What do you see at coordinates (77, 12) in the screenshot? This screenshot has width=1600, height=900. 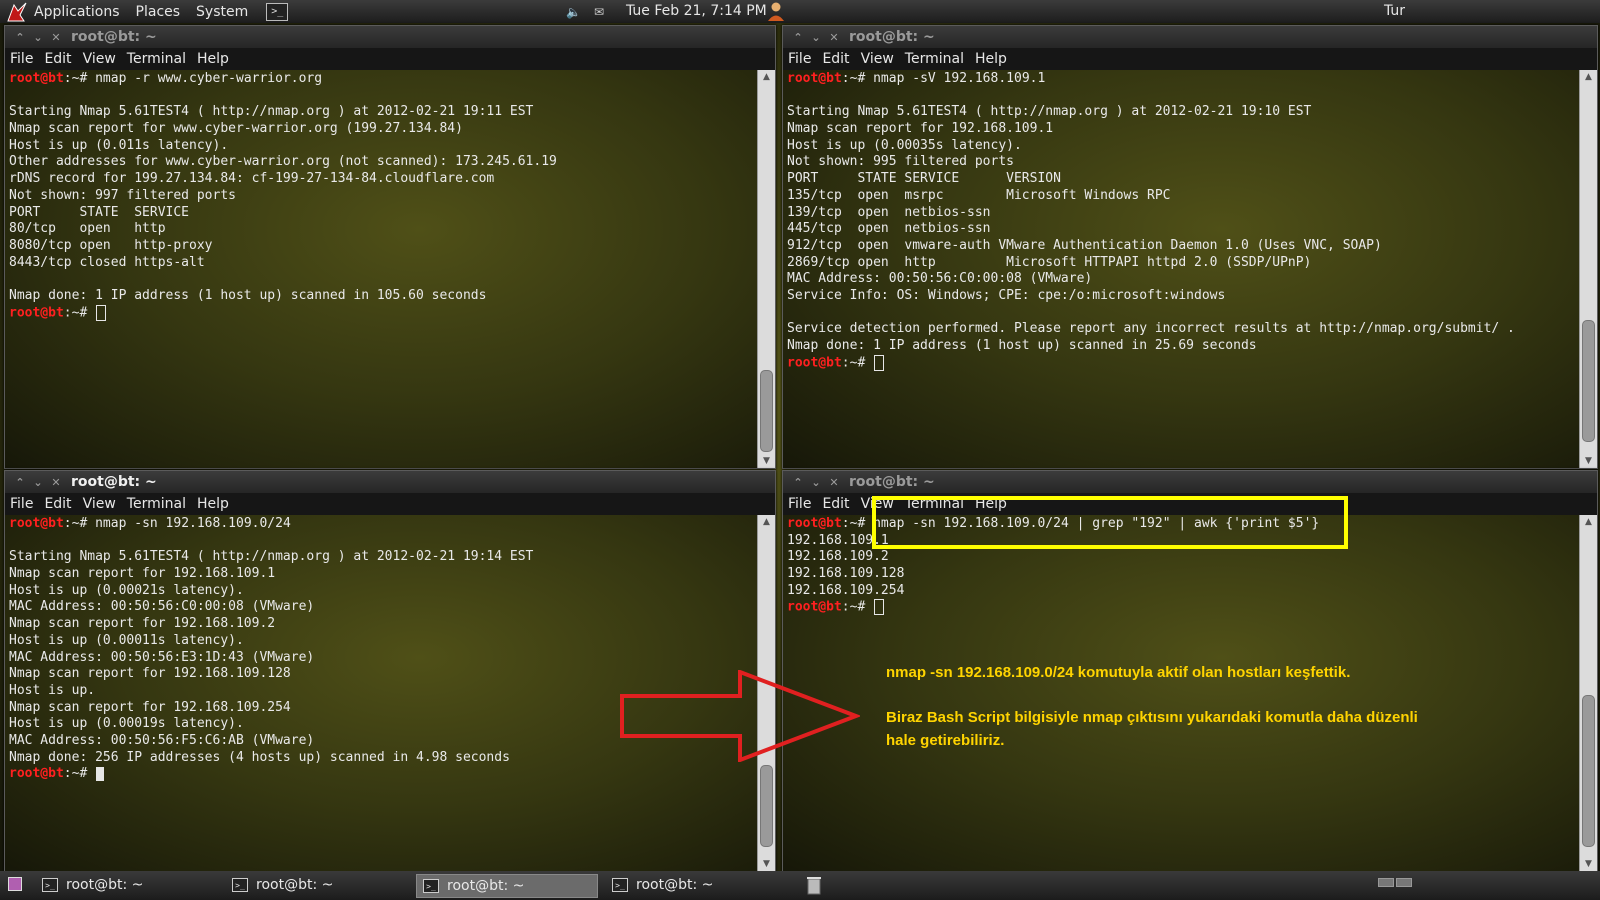 I see `menu-applications: Applications` at bounding box center [77, 12].